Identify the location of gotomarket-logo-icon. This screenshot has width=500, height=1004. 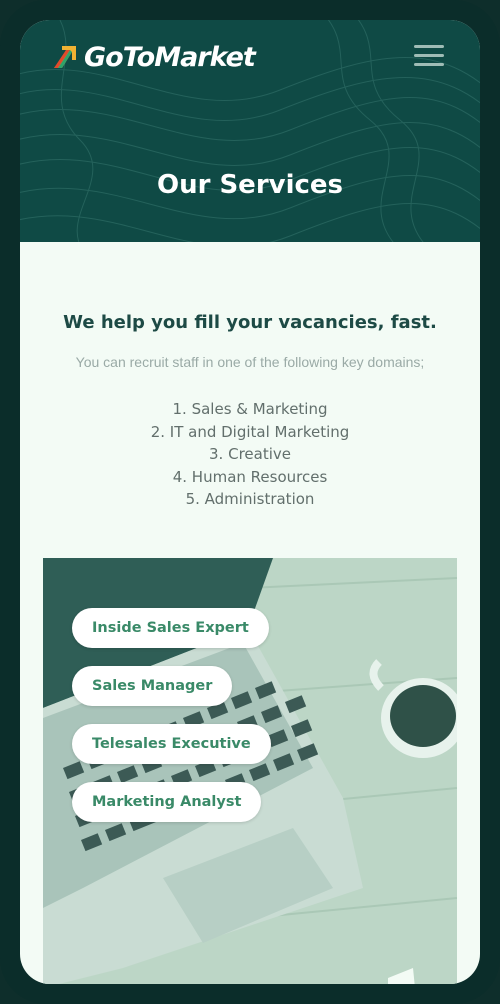
(65, 57).